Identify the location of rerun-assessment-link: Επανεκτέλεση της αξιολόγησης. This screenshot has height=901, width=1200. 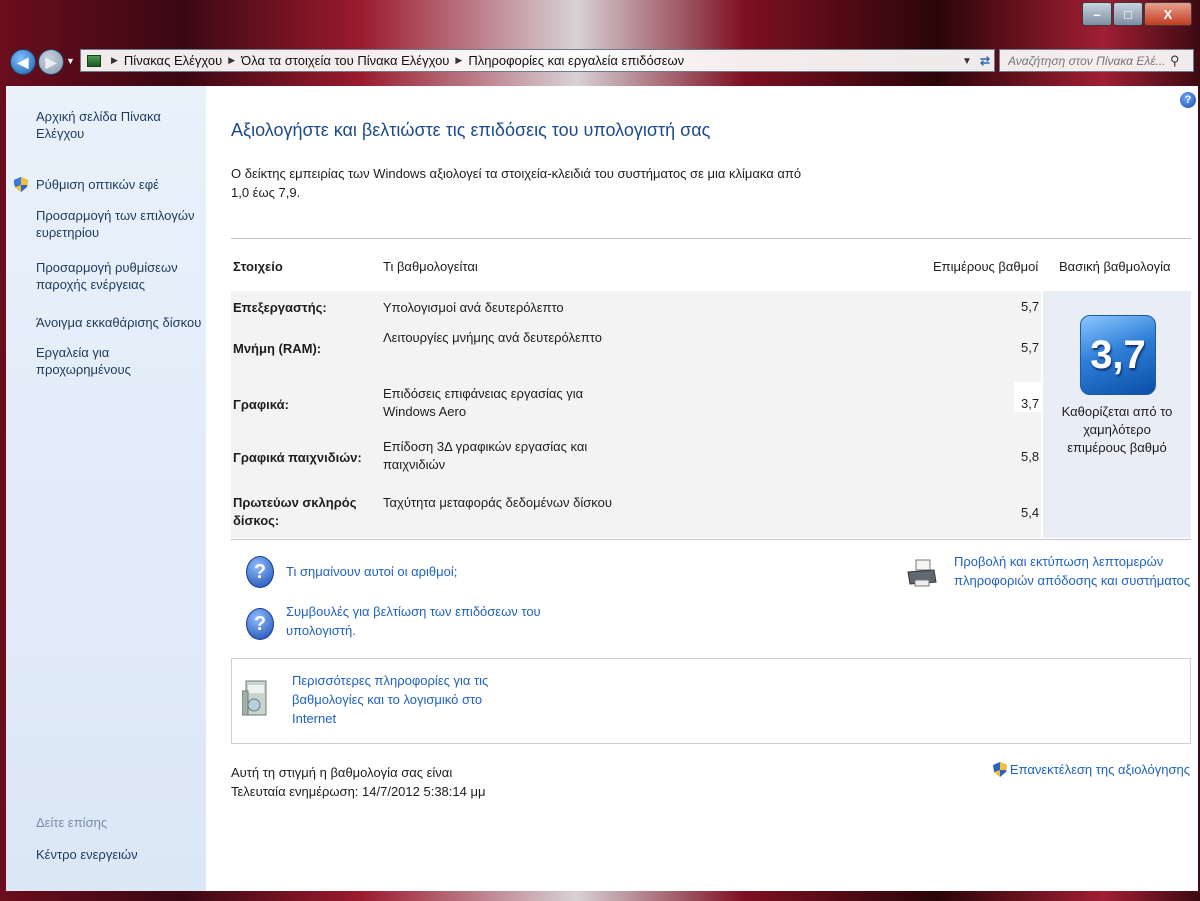
(1091, 769).